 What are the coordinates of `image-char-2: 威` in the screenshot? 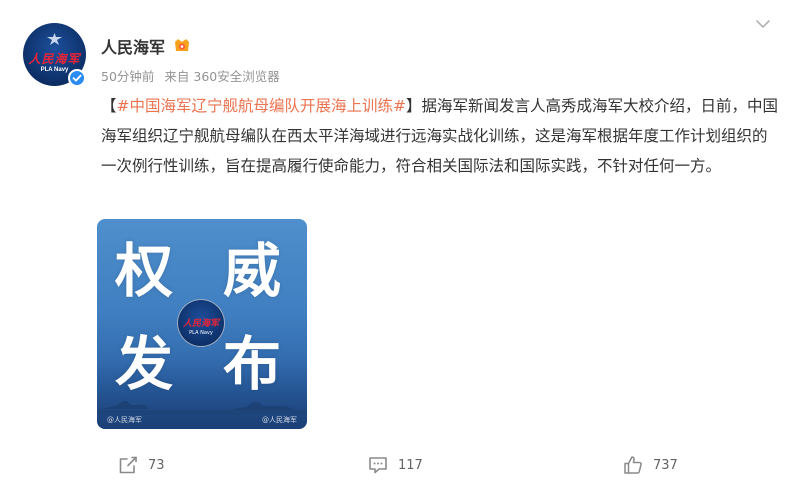 It's located at (252, 271).